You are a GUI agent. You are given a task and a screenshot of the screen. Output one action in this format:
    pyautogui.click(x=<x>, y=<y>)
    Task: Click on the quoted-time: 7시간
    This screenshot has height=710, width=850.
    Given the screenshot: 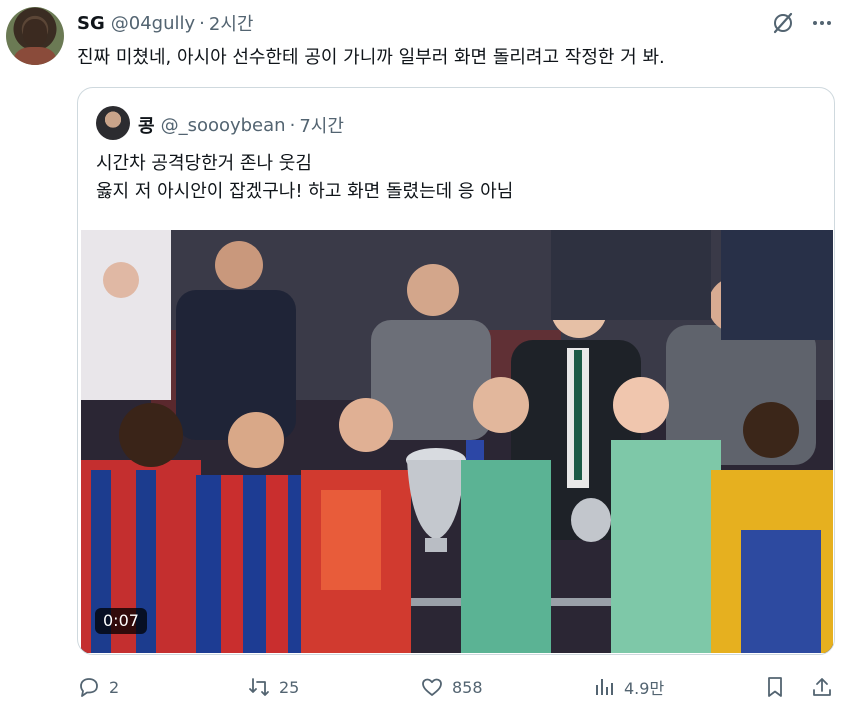 What is the action you would take?
    pyautogui.click(x=321, y=125)
    